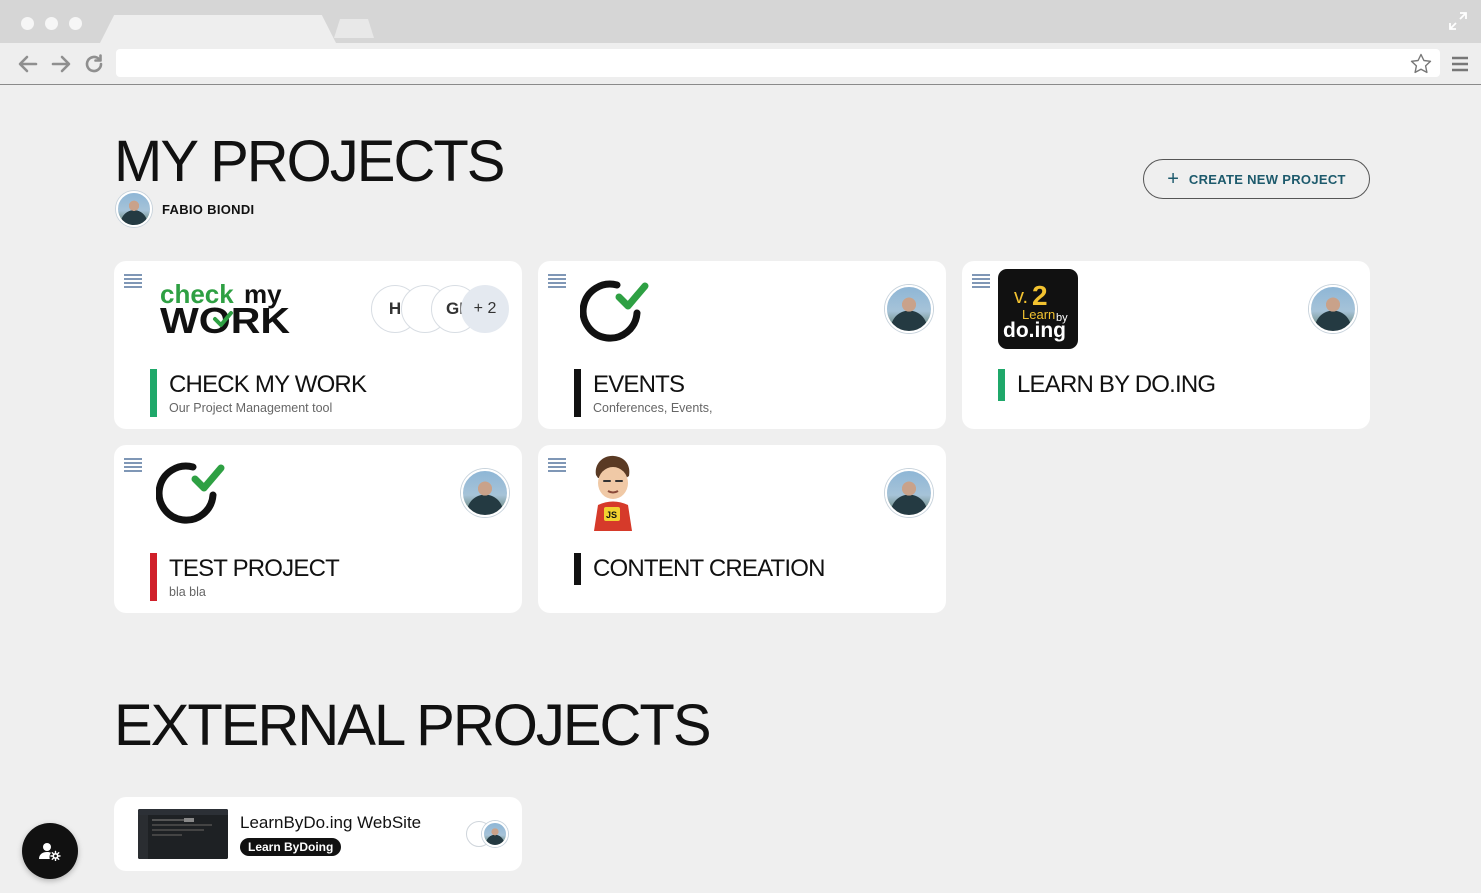 The image size is (1481, 893). What do you see at coordinates (61, 64) in the screenshot?
I see `forward-arrow-icon` at bounding box center [61, 64].